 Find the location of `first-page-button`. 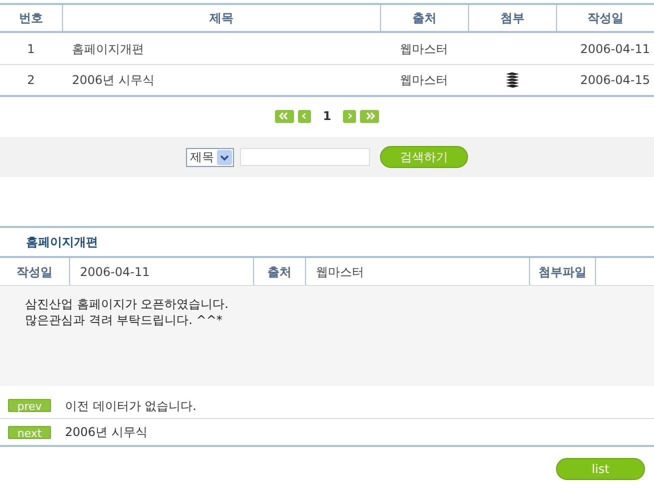

first-page-button is located at coordinates (284, 116).